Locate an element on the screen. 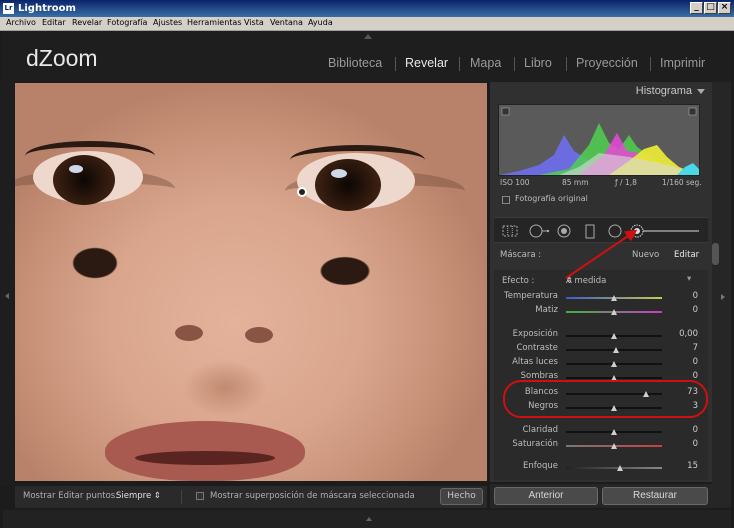 This screenshot has width=734, height=528. menu-ventana: Ventana is located at coordinates (286, 22).